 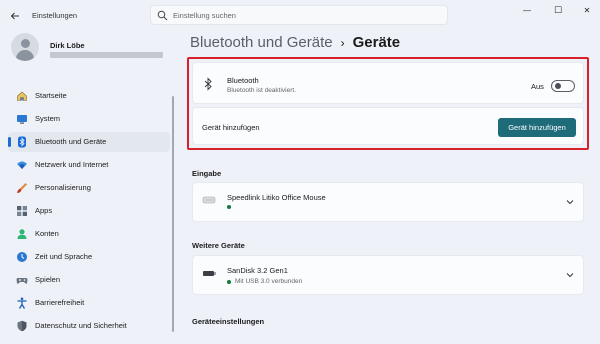 I want to click on search-box, so click(x=299, y=15).